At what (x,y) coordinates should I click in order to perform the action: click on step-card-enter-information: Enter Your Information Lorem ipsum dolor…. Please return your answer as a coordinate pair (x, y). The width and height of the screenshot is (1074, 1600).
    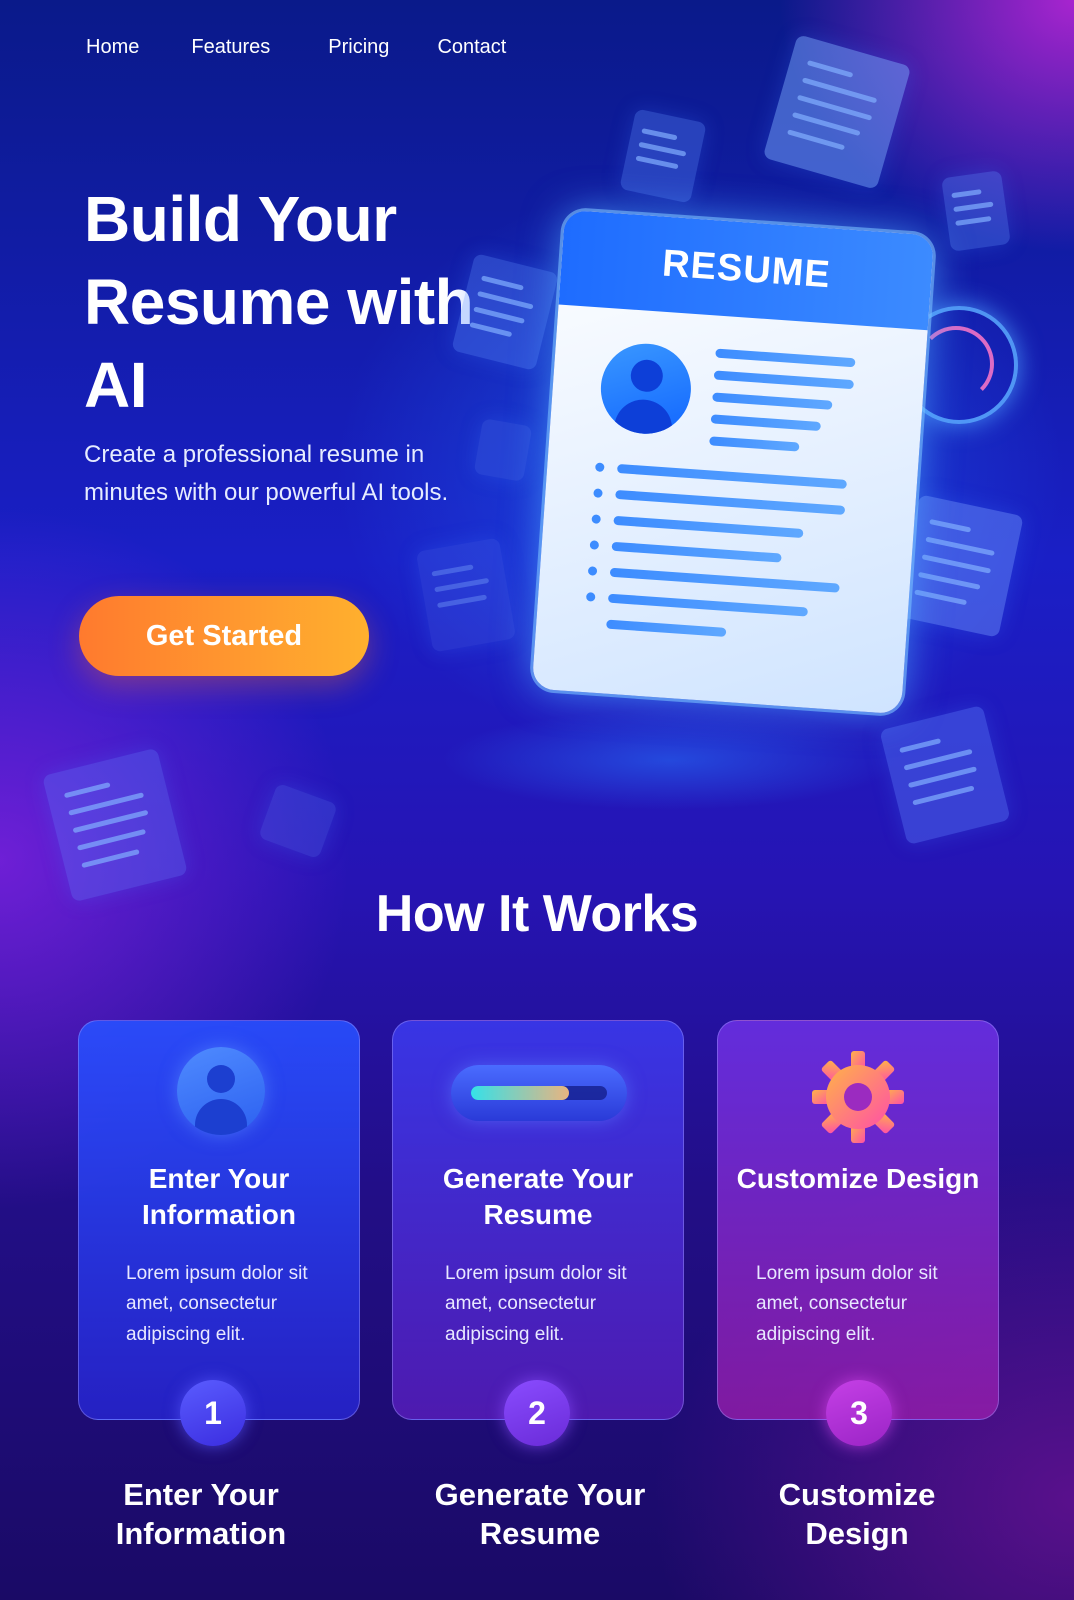
    Looking at the image, I should click on (219, 1220).